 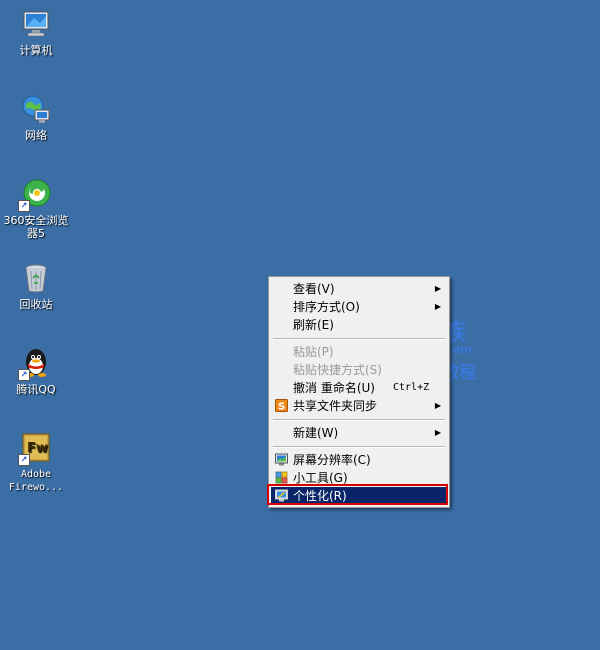 What do you see at coordinates (357, 494) in the screenshot?
I see `highlight-annotation-box` at bounding box center [357, 494].